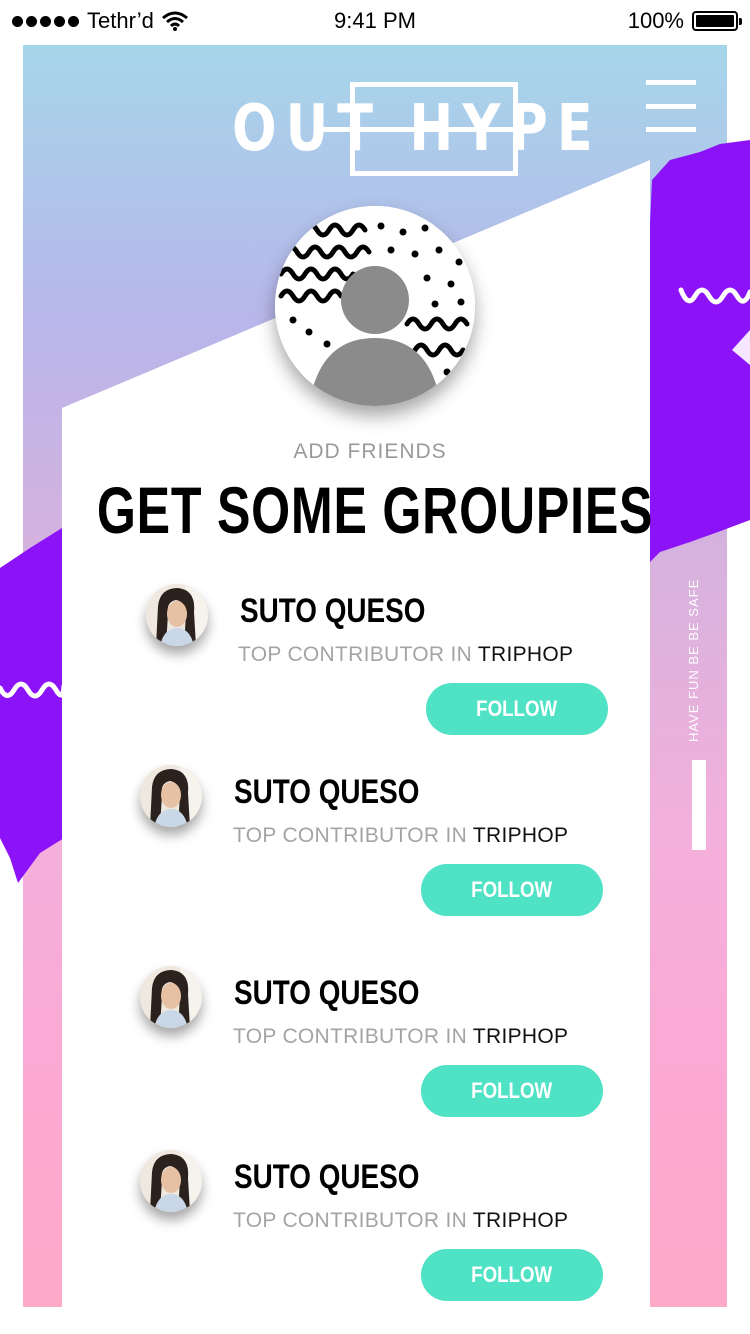  Describe the element at coordinates (714, 296) in the screenshot. I see `wiggle-line-right` at that location.